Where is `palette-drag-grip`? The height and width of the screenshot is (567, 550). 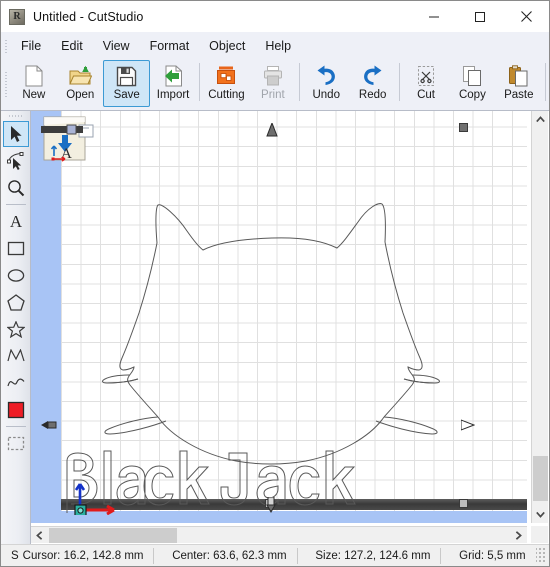
palette-drag-grip is located at coordinates (15, 115).